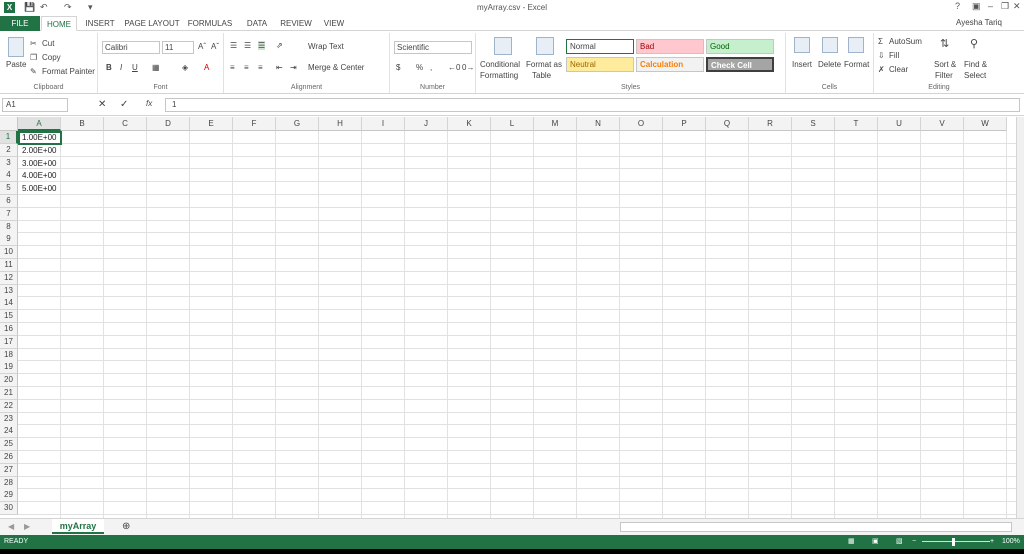 Image resolution: width=1024 pixels, height=554 pixels. I want to click on vertical-scrollbar, so click(1020, 317).